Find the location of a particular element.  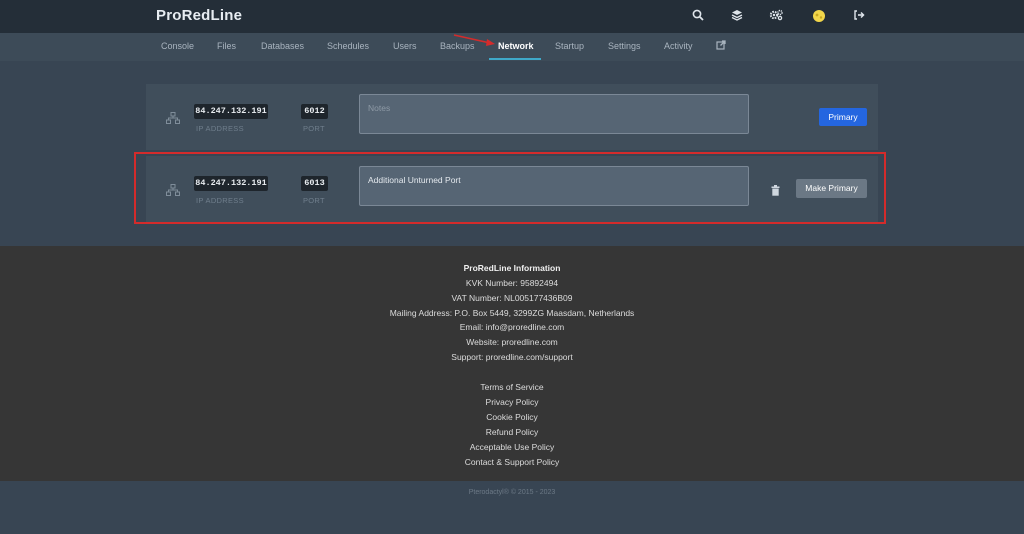

notes-input: Notes is located at coordinates (554, 114).